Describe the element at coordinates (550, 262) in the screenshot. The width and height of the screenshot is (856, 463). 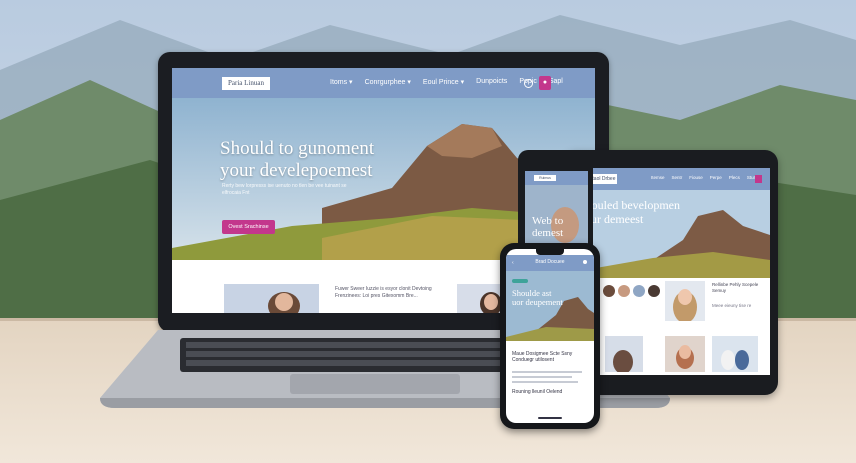
I see `phone-front-title: Brad Docuee` at that location.